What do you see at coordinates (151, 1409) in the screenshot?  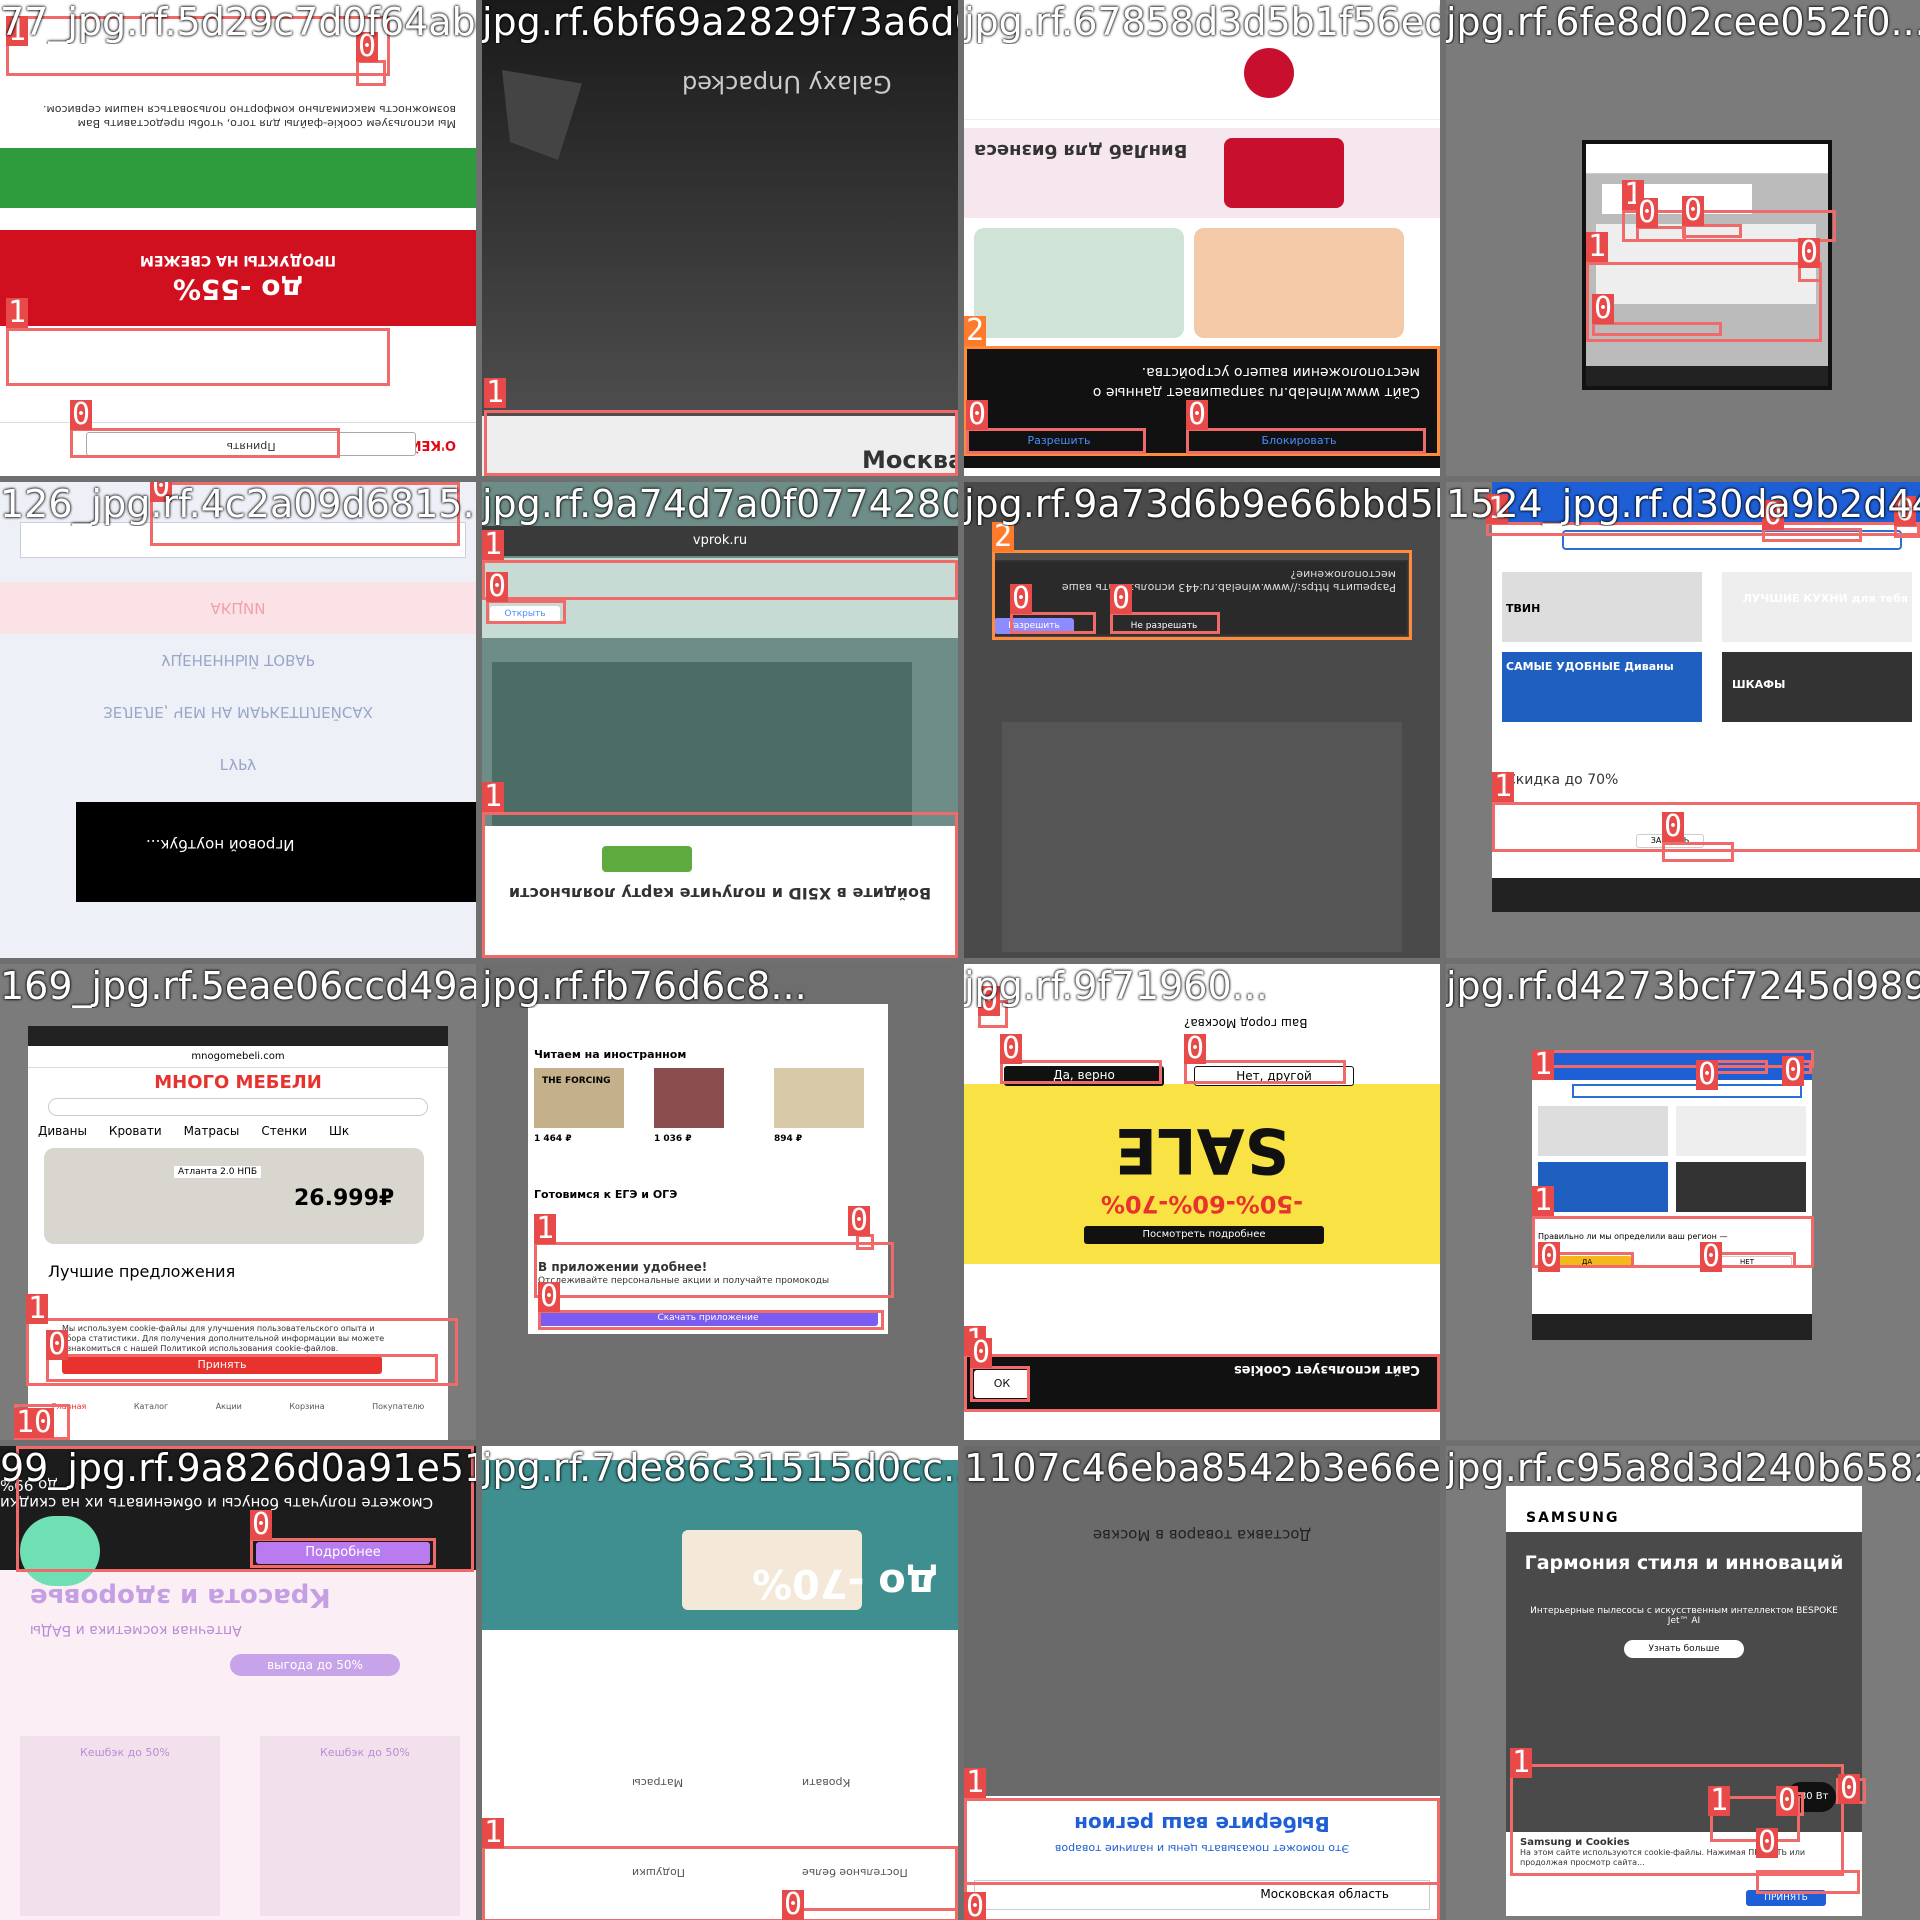 I see `tab-item: Каталог` at bounding box center [151, 1409].